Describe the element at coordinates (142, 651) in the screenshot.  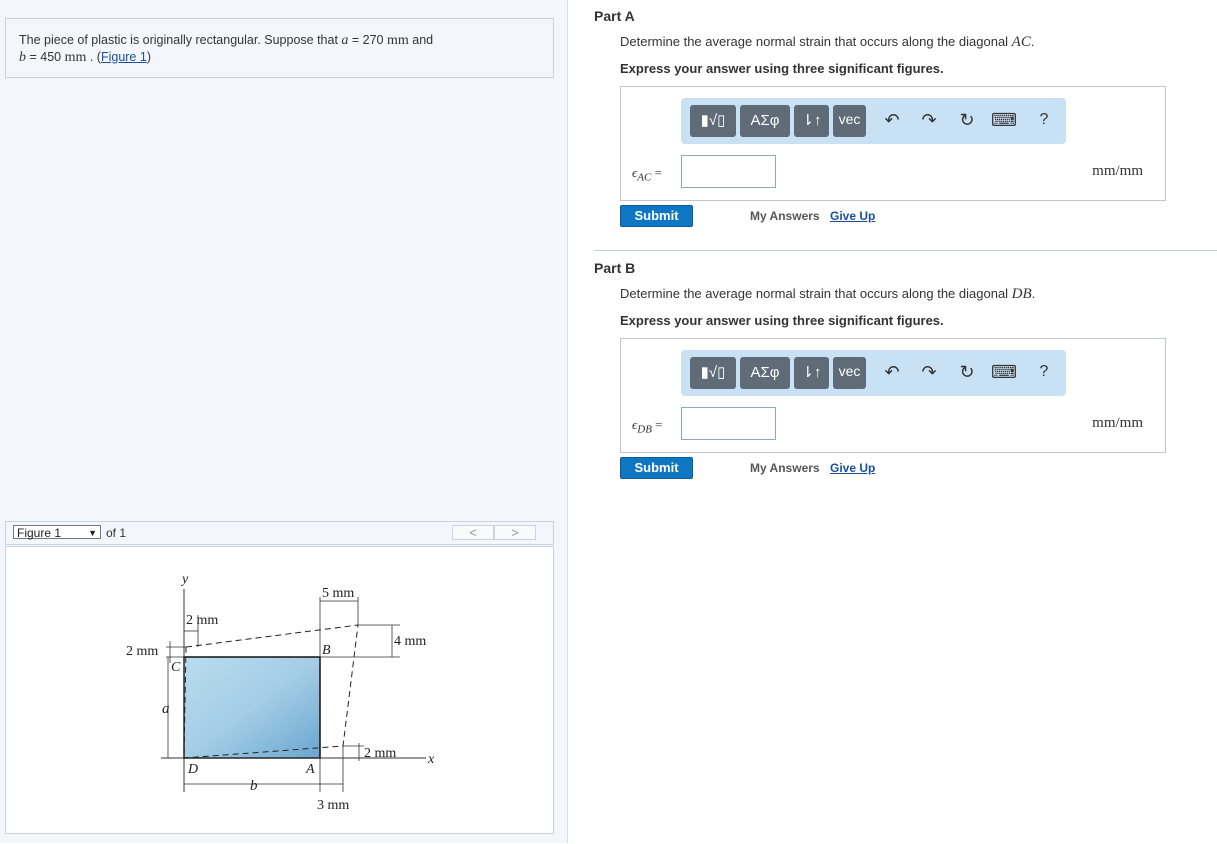
I see `dim-left: 2 mm` at that location.